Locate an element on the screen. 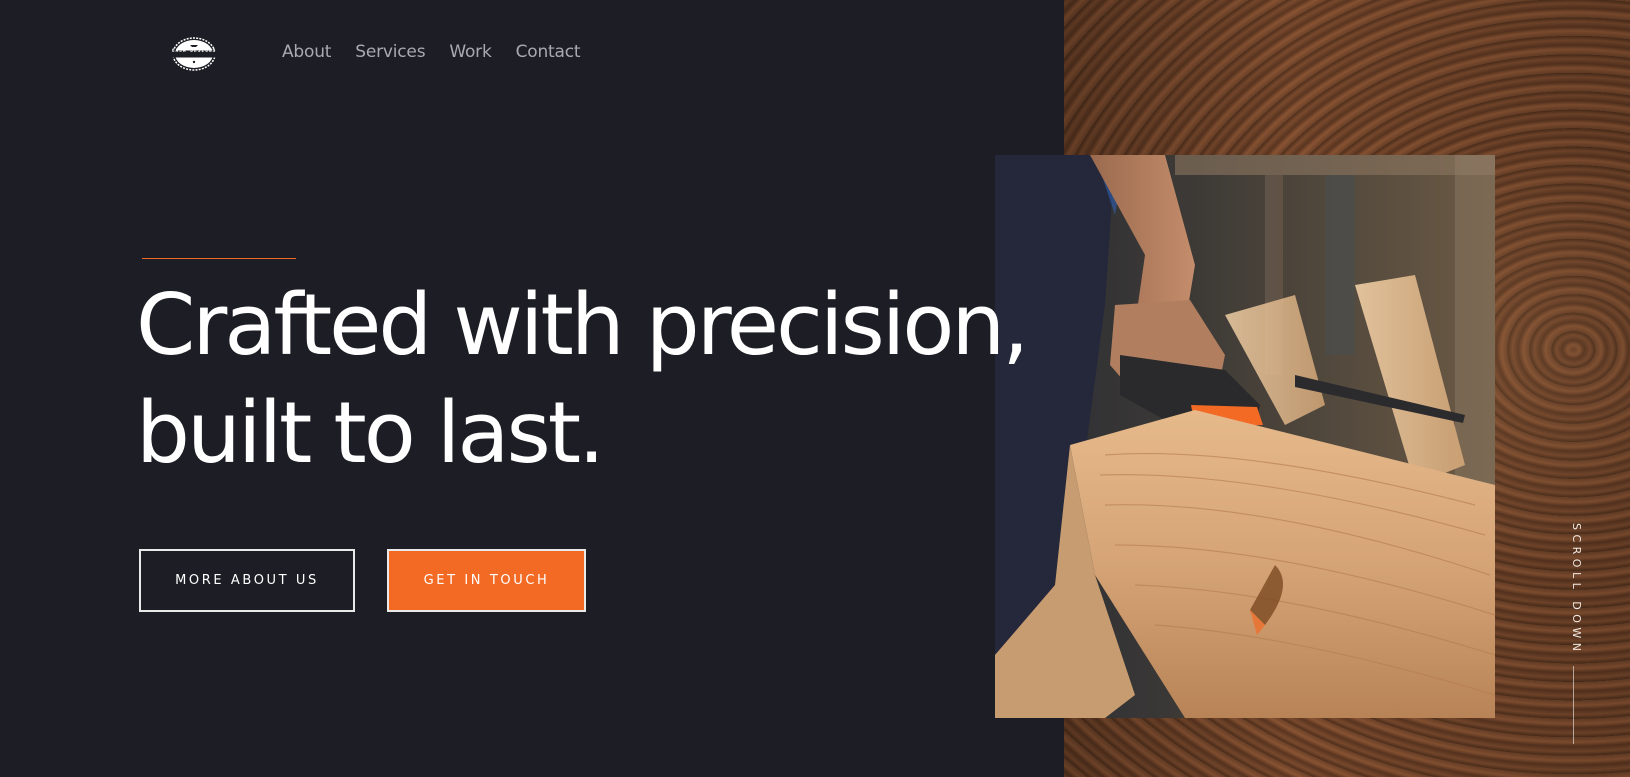  more-about-us-button: MORE ABOUT US is located at coordinates (247, 580).